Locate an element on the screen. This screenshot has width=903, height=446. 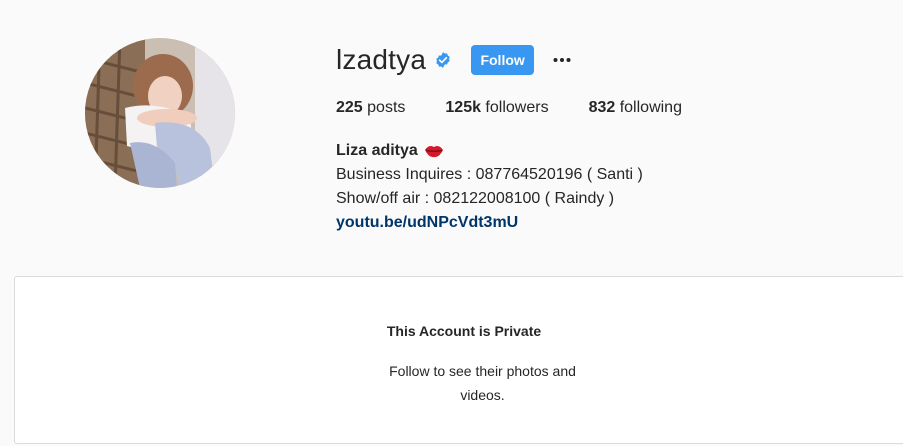
following-count: 832 is located at coordinates (602, 107).